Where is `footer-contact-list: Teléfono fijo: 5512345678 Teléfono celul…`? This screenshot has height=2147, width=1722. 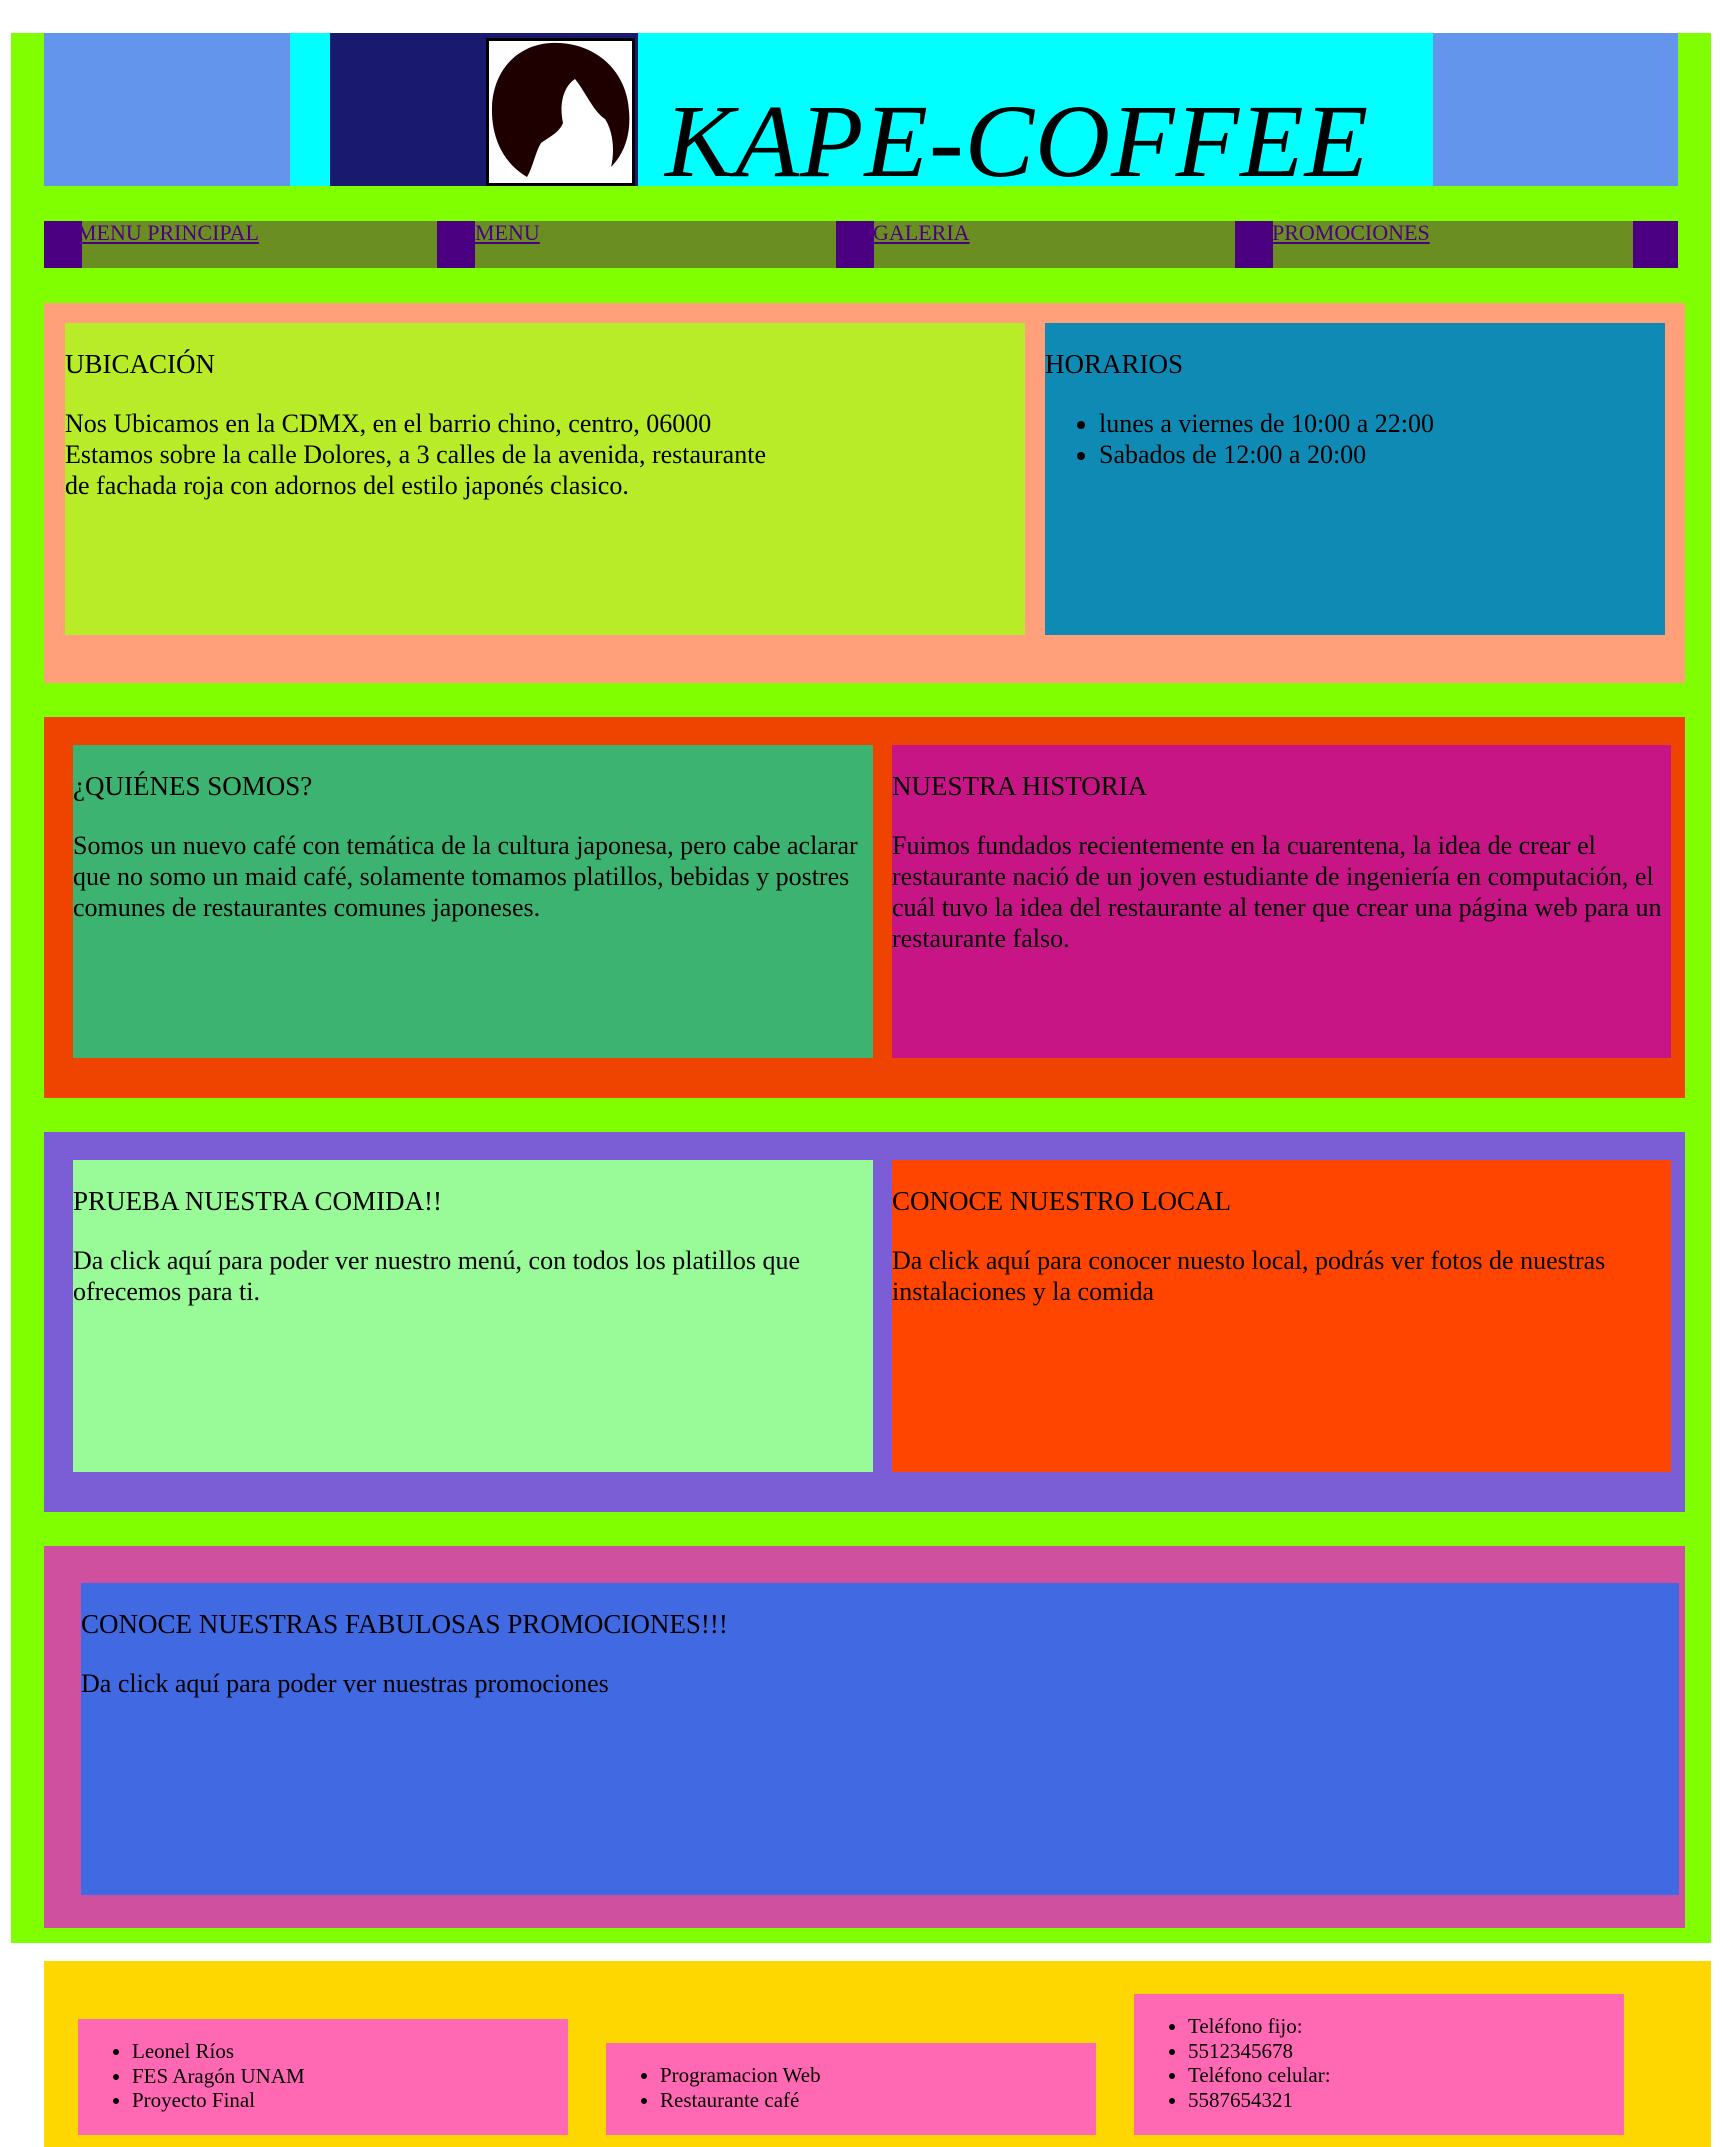
footer-contact-list: Teléfono fijo: 5512345678 Teléfono celul… is located at coordinates (1379, 2053).